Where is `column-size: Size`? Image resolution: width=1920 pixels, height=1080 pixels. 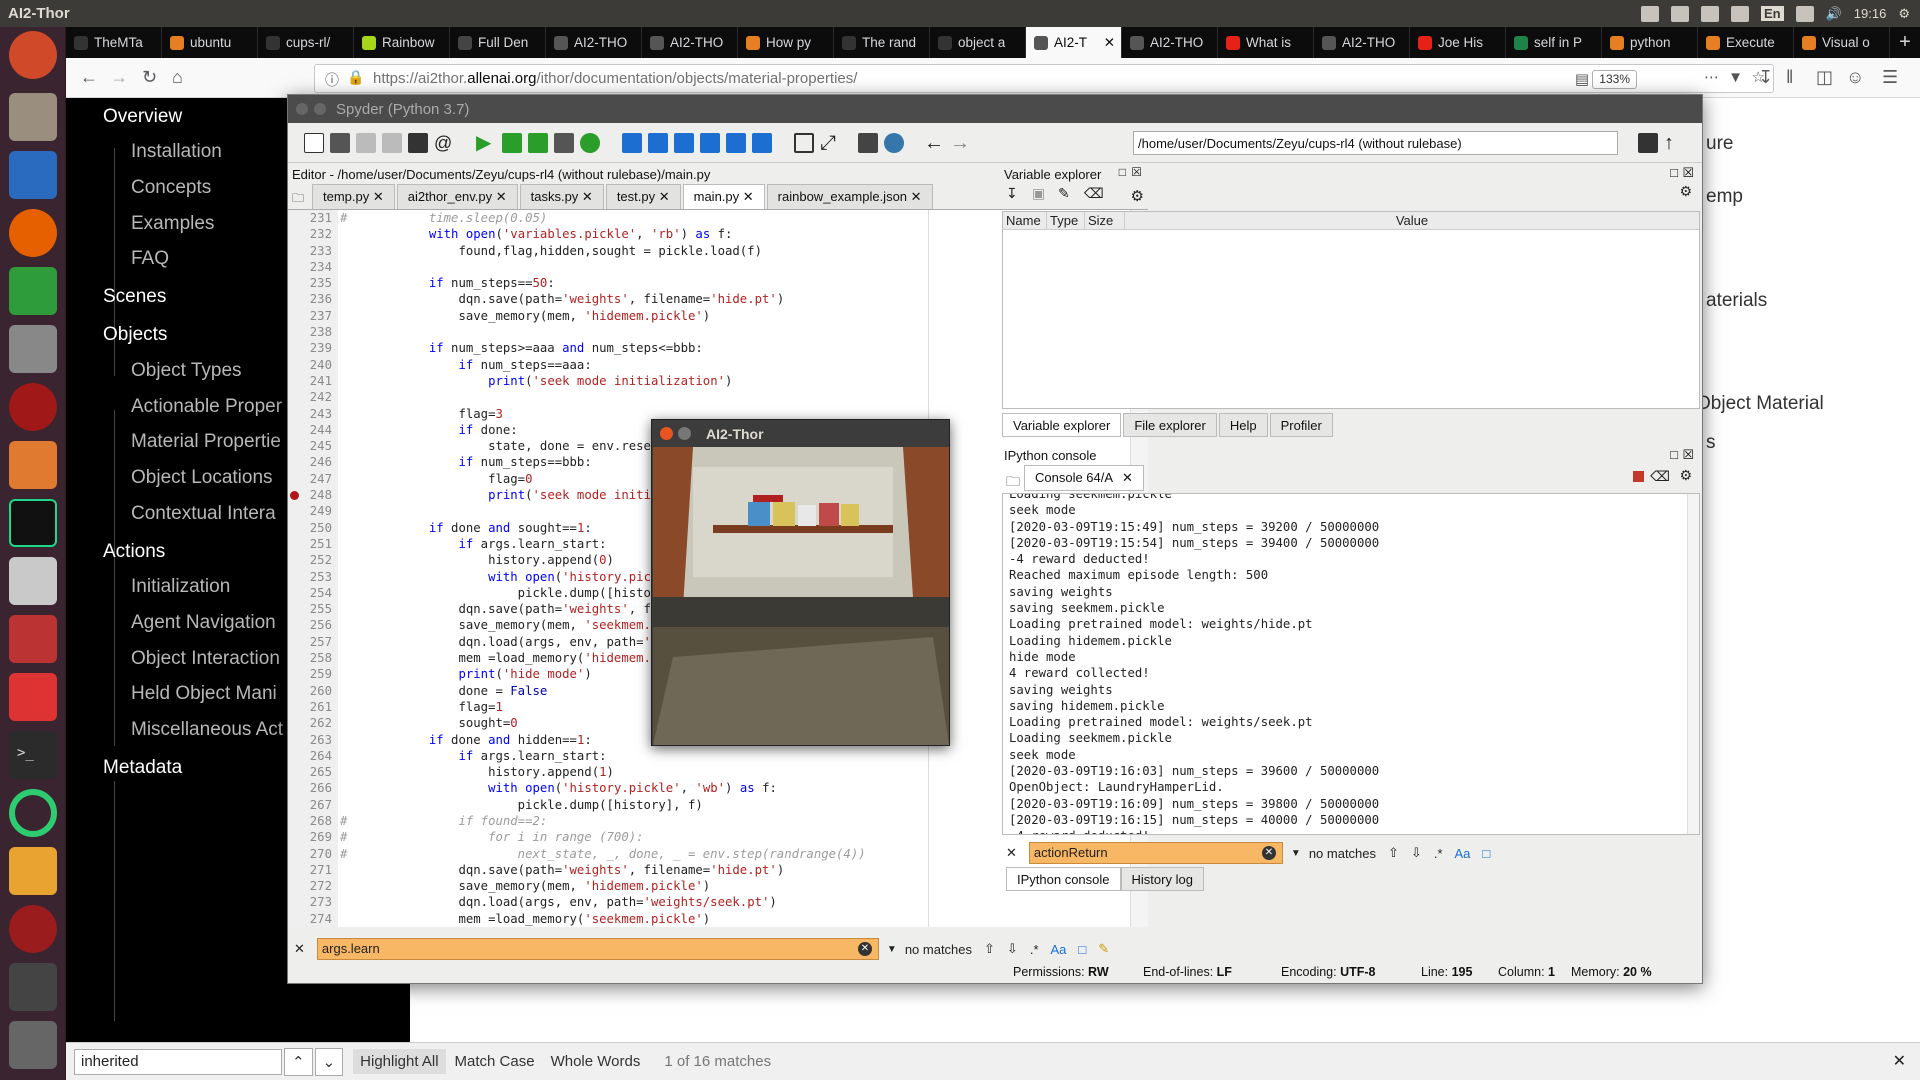
column-size: Size is located at coordinates (1105, 220).